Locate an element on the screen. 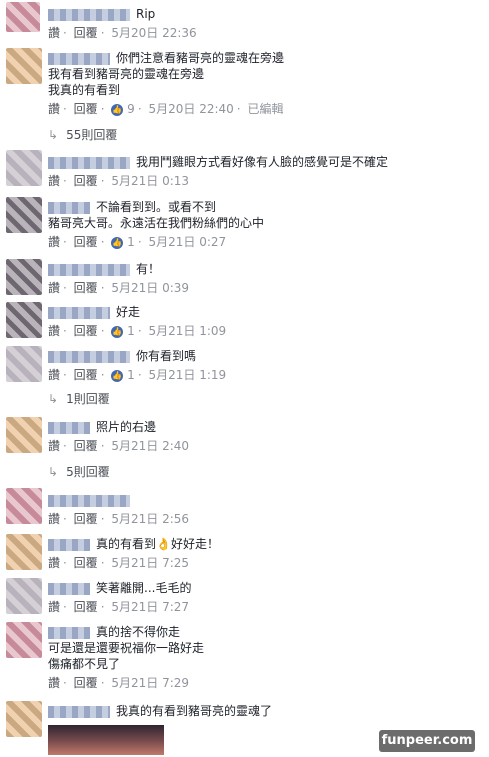  comment-text-line: 傷痛都不見了 is located at coordinates (84, 664).